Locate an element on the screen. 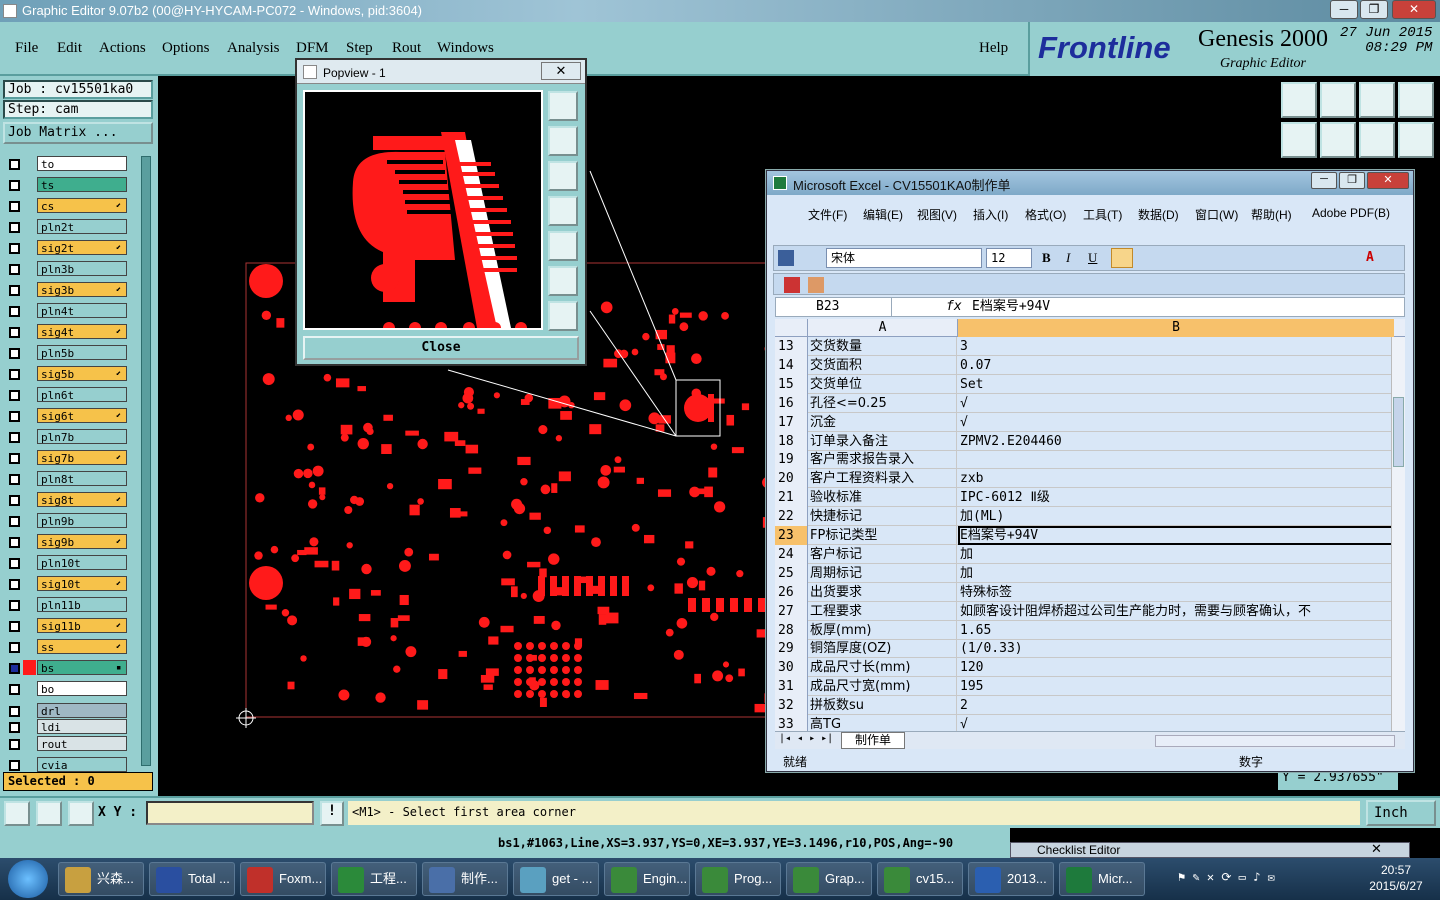 Image resolution: width=1440 pixels, height=900 pixels. row-number: 19 is located at coordinates (791, 460).